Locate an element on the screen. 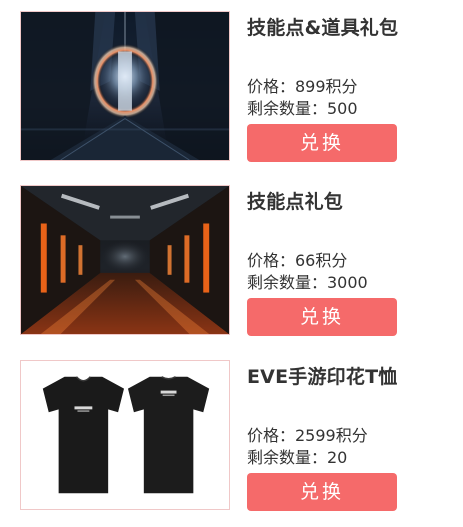 The height and width of the screenshot is (527, 463). product-title: EVE手游印花T恤 is located at coordinates (322, 377).